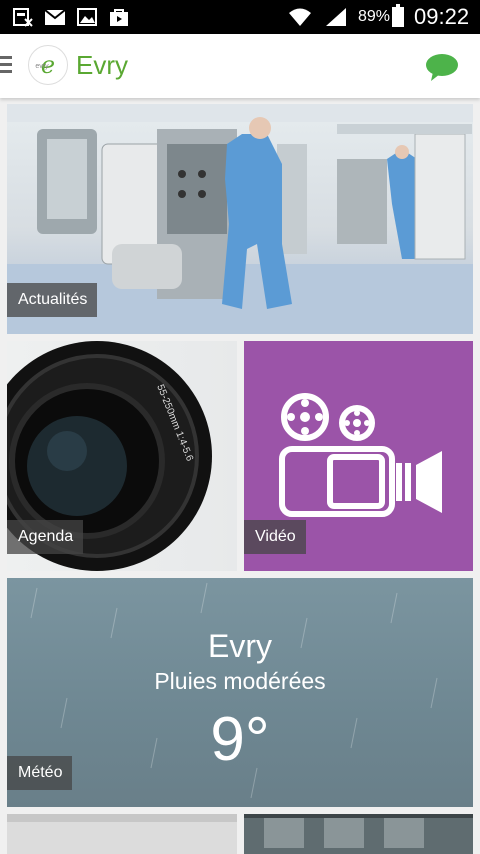  I want to click on weather-description: Pluies modérées, so click(240, 681).